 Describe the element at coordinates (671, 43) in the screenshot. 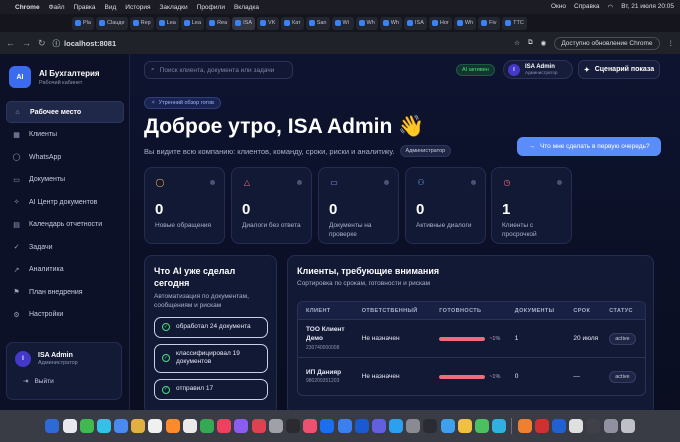

I see `kebab-menu-icon: ⋮` at that location.